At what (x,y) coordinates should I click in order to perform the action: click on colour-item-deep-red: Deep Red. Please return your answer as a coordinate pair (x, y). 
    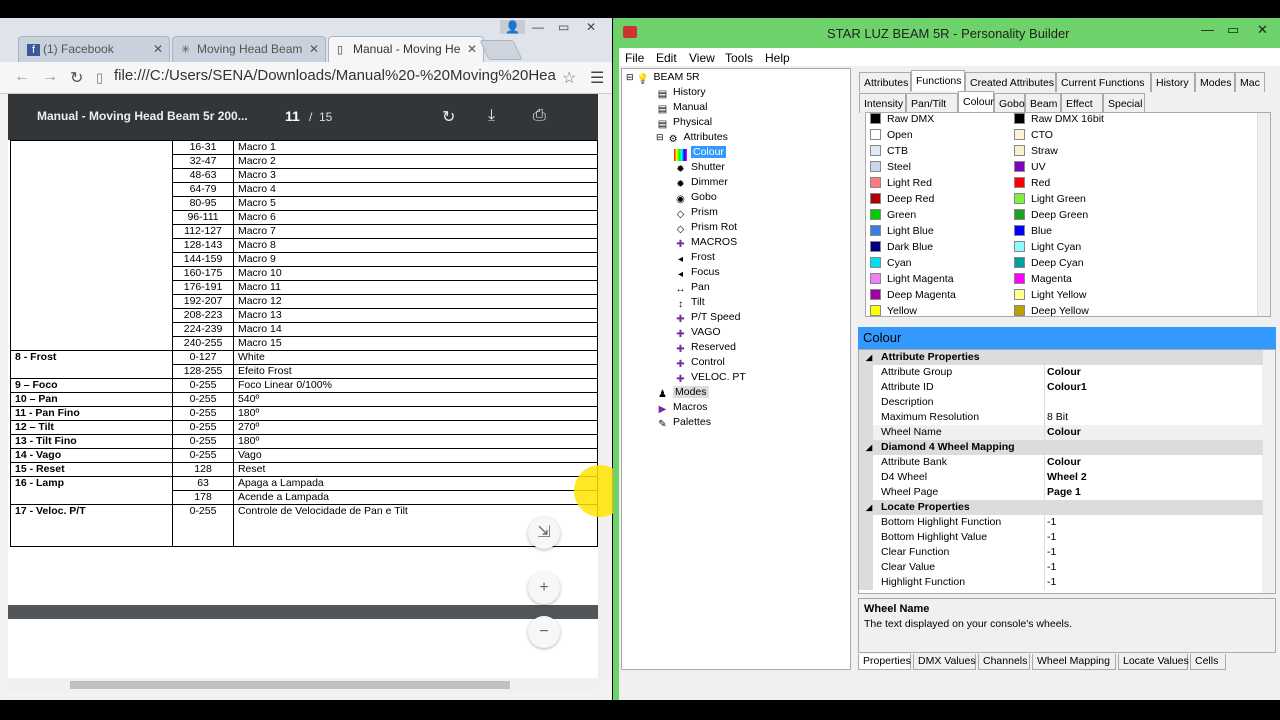
    Looking at the image, I should click on (902, 199).